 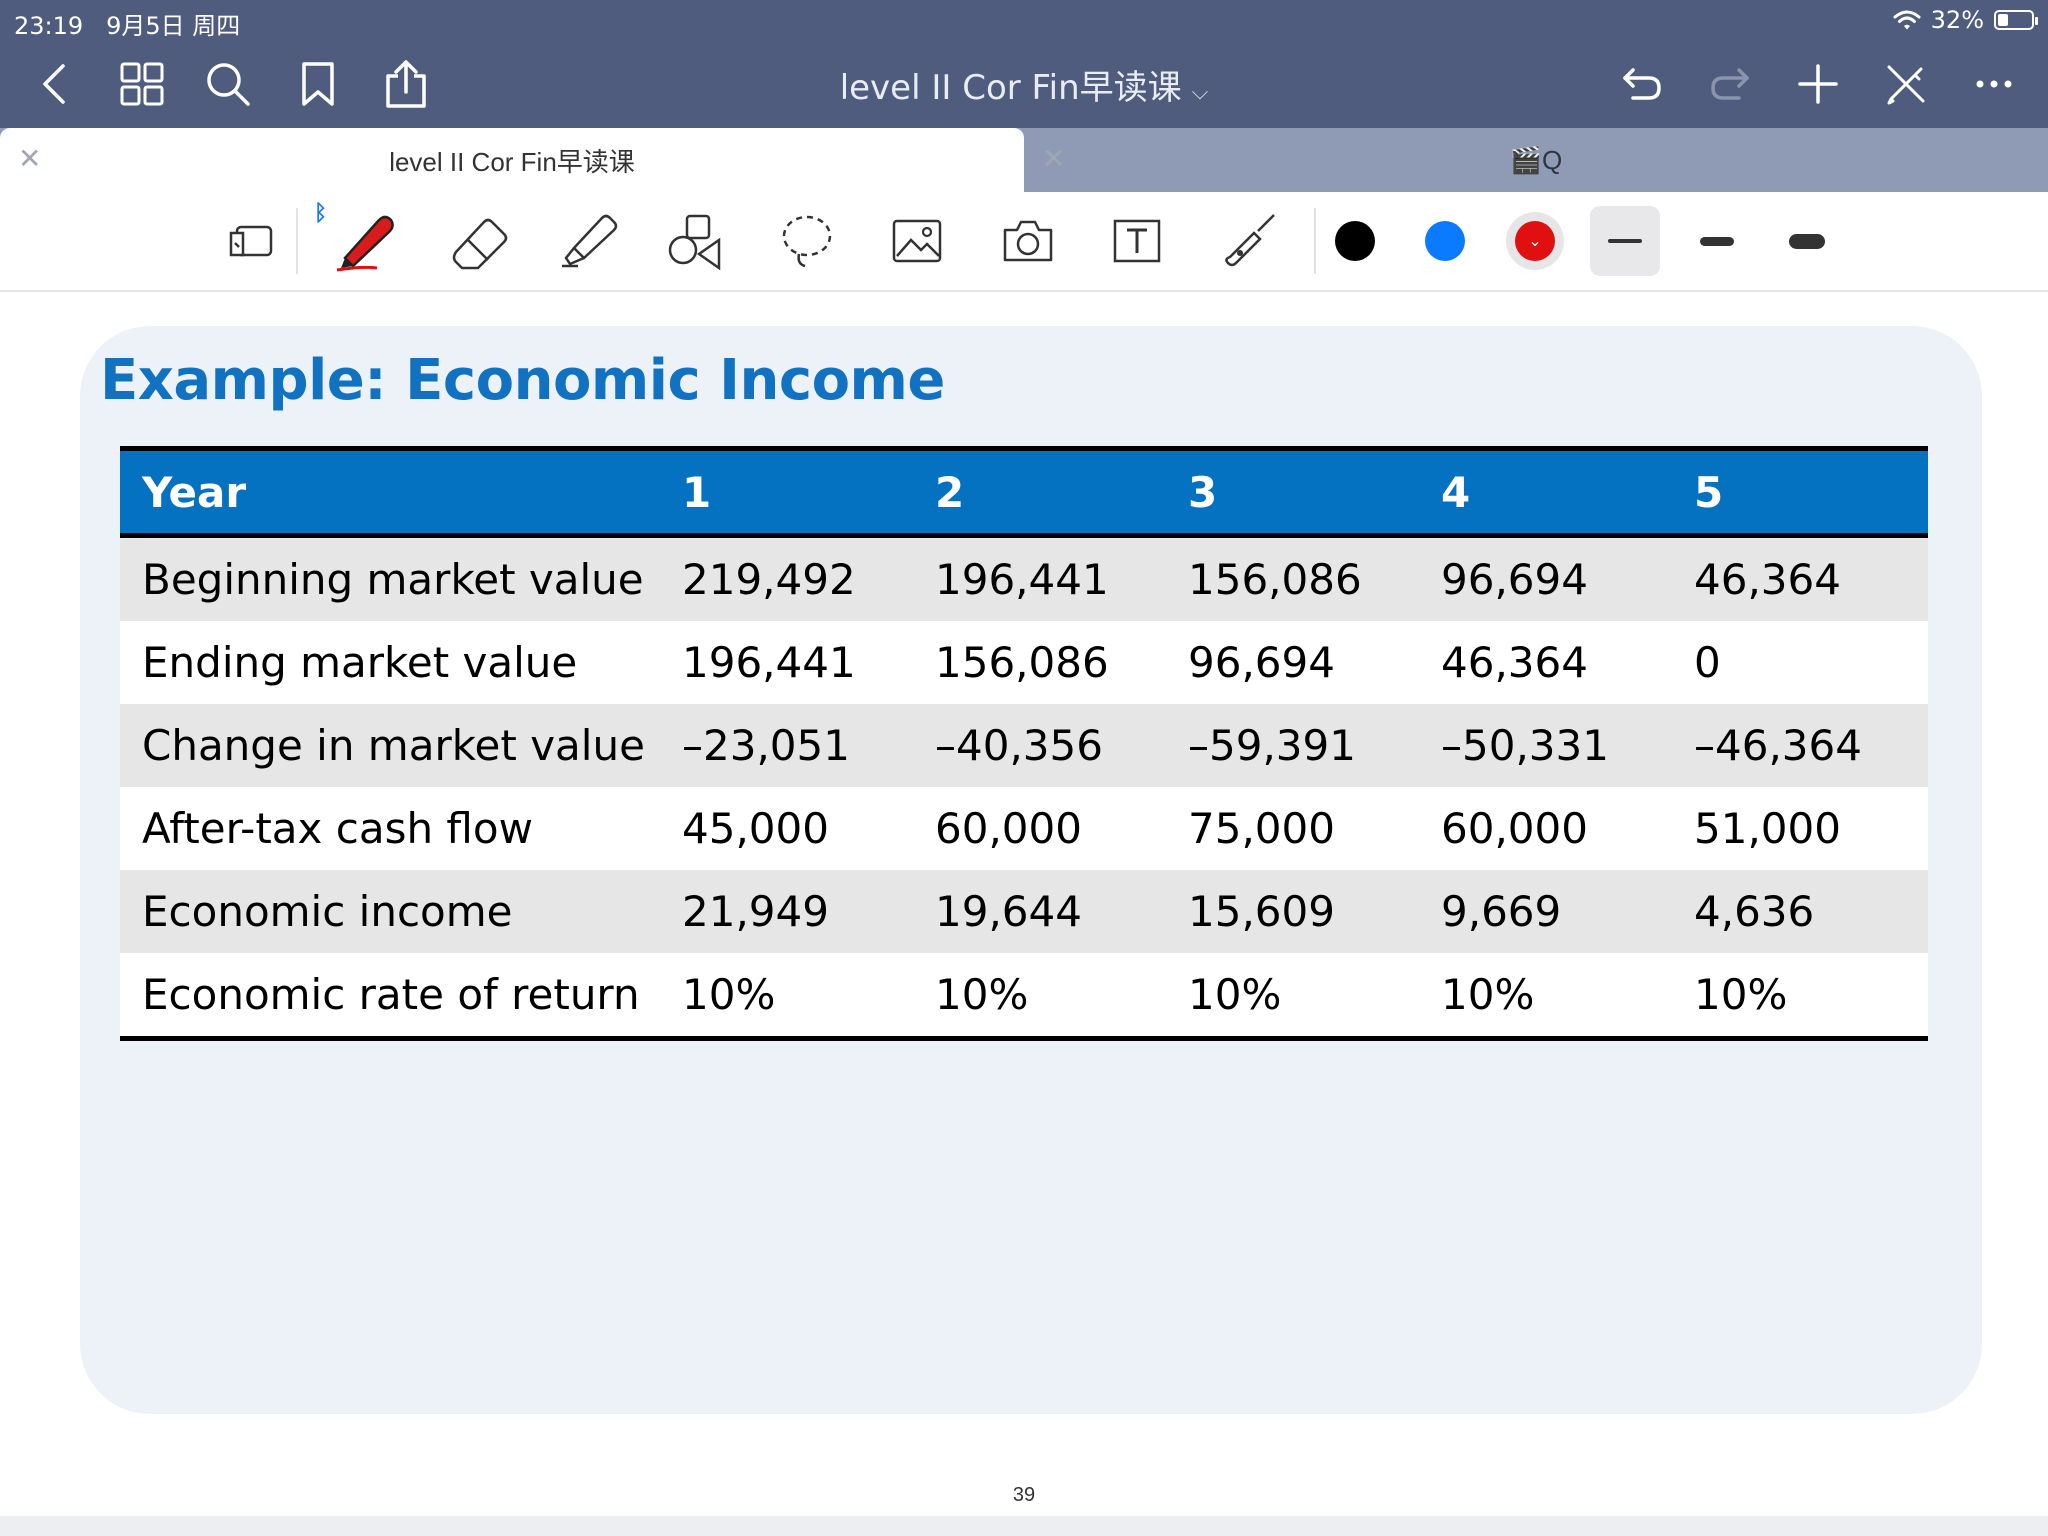 I want to click on status-time: 23:19 9月5日 周四, so click(x=127, y=23).